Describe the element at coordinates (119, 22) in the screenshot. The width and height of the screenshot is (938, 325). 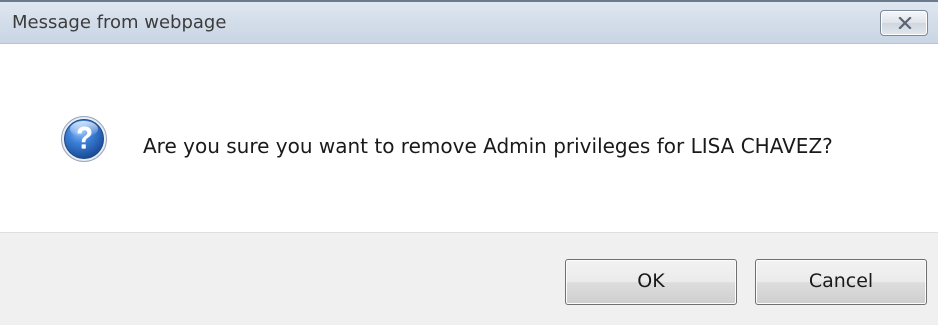
I see `dialog-title: Message from webpage` at that location.